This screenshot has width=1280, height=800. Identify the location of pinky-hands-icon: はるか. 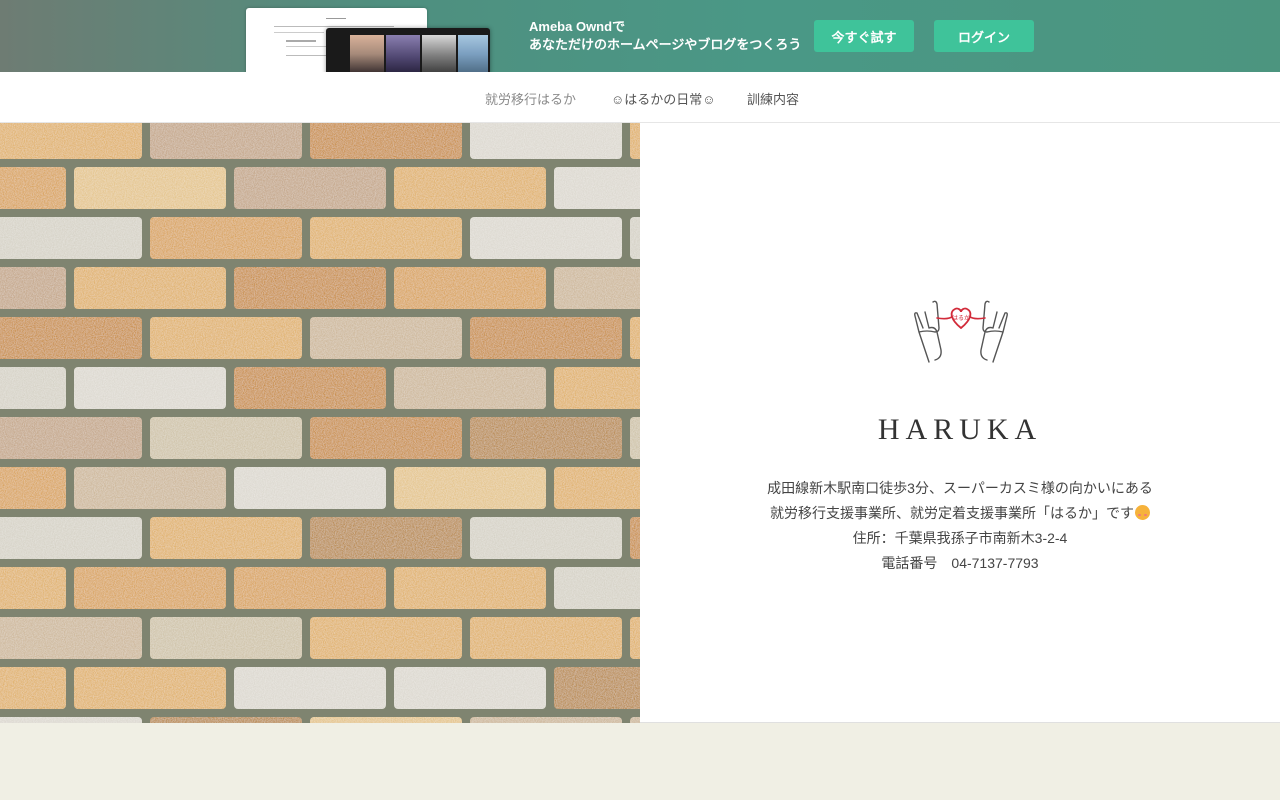
(961, 331).